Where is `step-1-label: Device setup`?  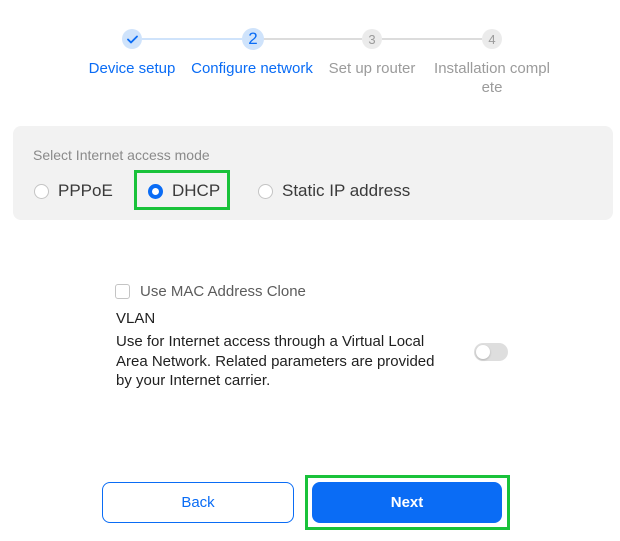
step-1-label: Device setup is located at coordinates (132, 68).